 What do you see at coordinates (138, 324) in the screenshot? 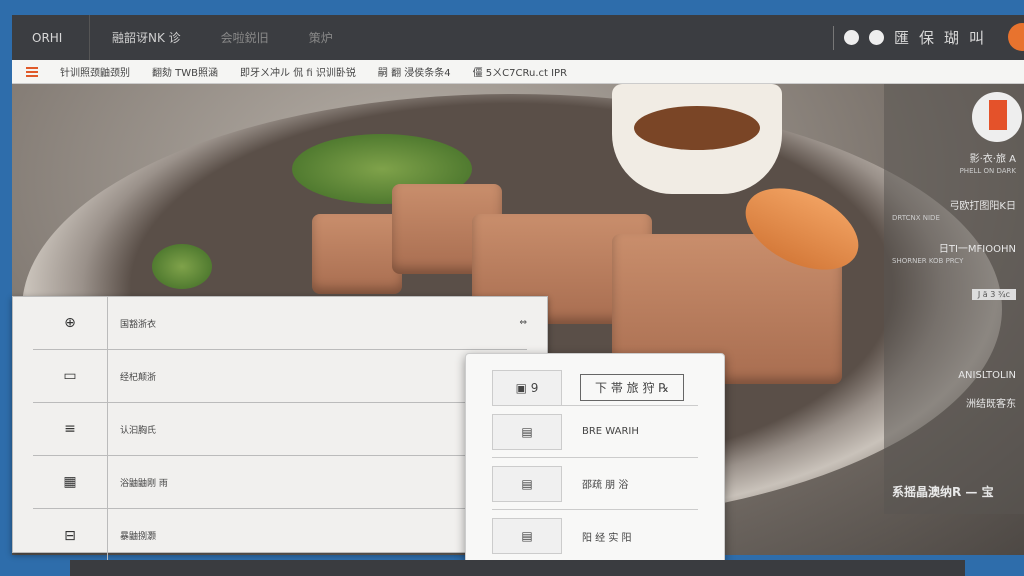
I see `list-item-label: 国豁浙衣` at bounding box center [138, 324].